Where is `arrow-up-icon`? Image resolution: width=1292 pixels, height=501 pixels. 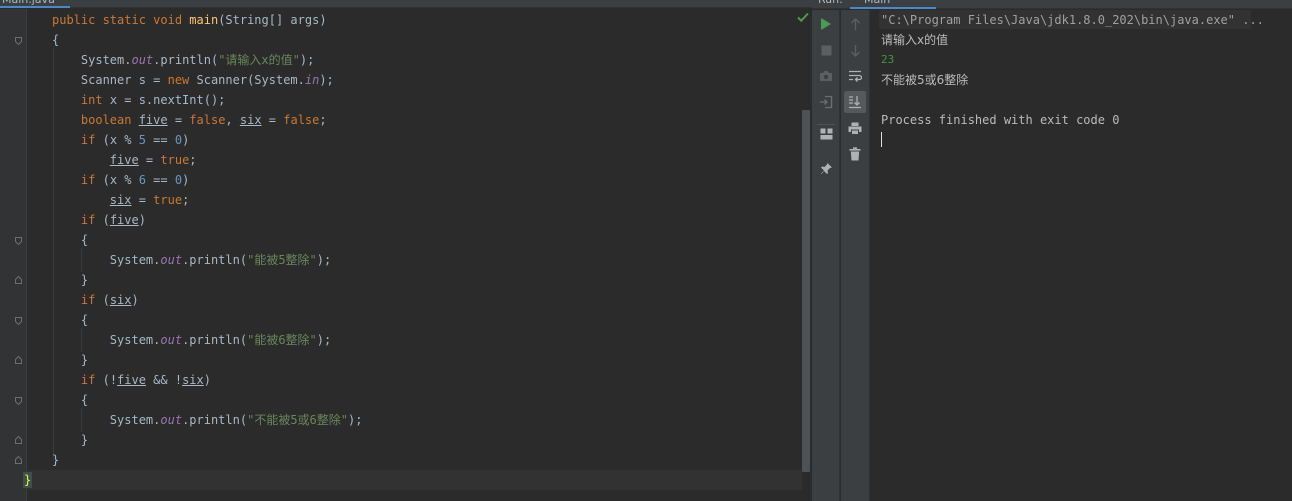
arrow-up-icon is located at coordinates (855, 24).